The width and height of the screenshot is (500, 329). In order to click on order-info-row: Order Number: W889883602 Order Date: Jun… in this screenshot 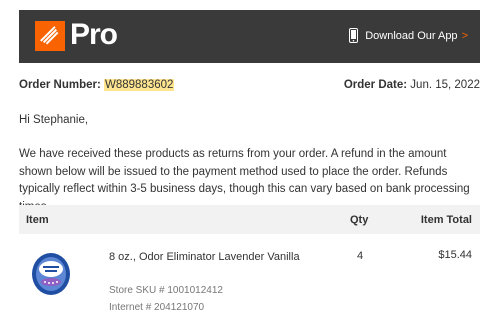, I will do `click(249, 85)`.